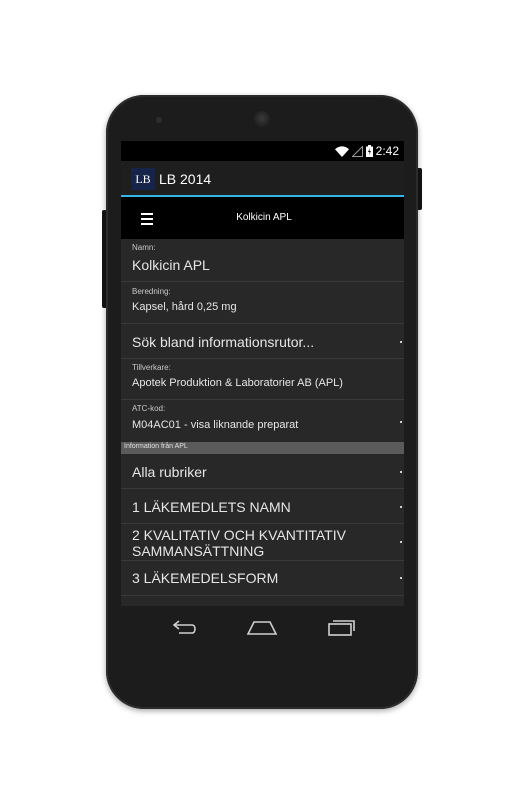 This screenshot has height=786, width=524. I want to click on section-item-label: 3 LÄKEMEDELSFORM, so click(205, 578).